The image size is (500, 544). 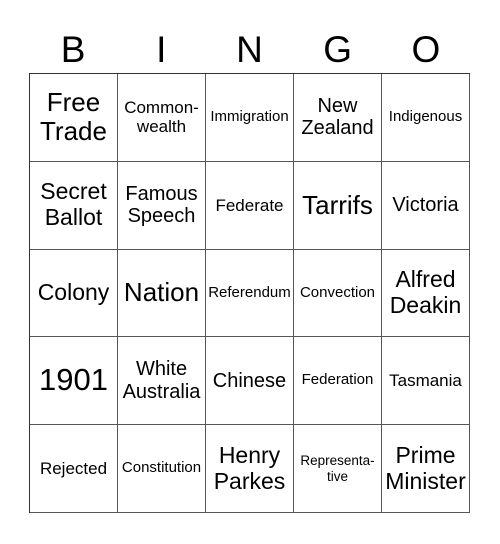 I want to click on bingo-cell: Representa-tive, so click(x=338, y=469).